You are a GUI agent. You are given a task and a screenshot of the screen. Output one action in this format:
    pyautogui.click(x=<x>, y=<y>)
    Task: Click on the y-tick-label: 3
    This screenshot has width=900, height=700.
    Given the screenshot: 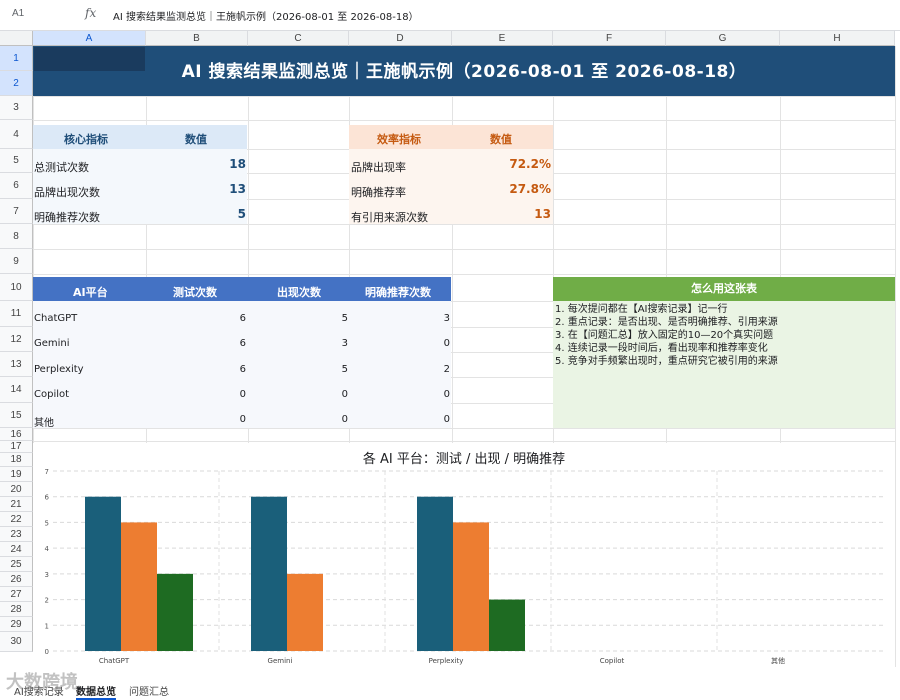 What is the action you would take?
    pyautogui.click(x=47, y=575)
    